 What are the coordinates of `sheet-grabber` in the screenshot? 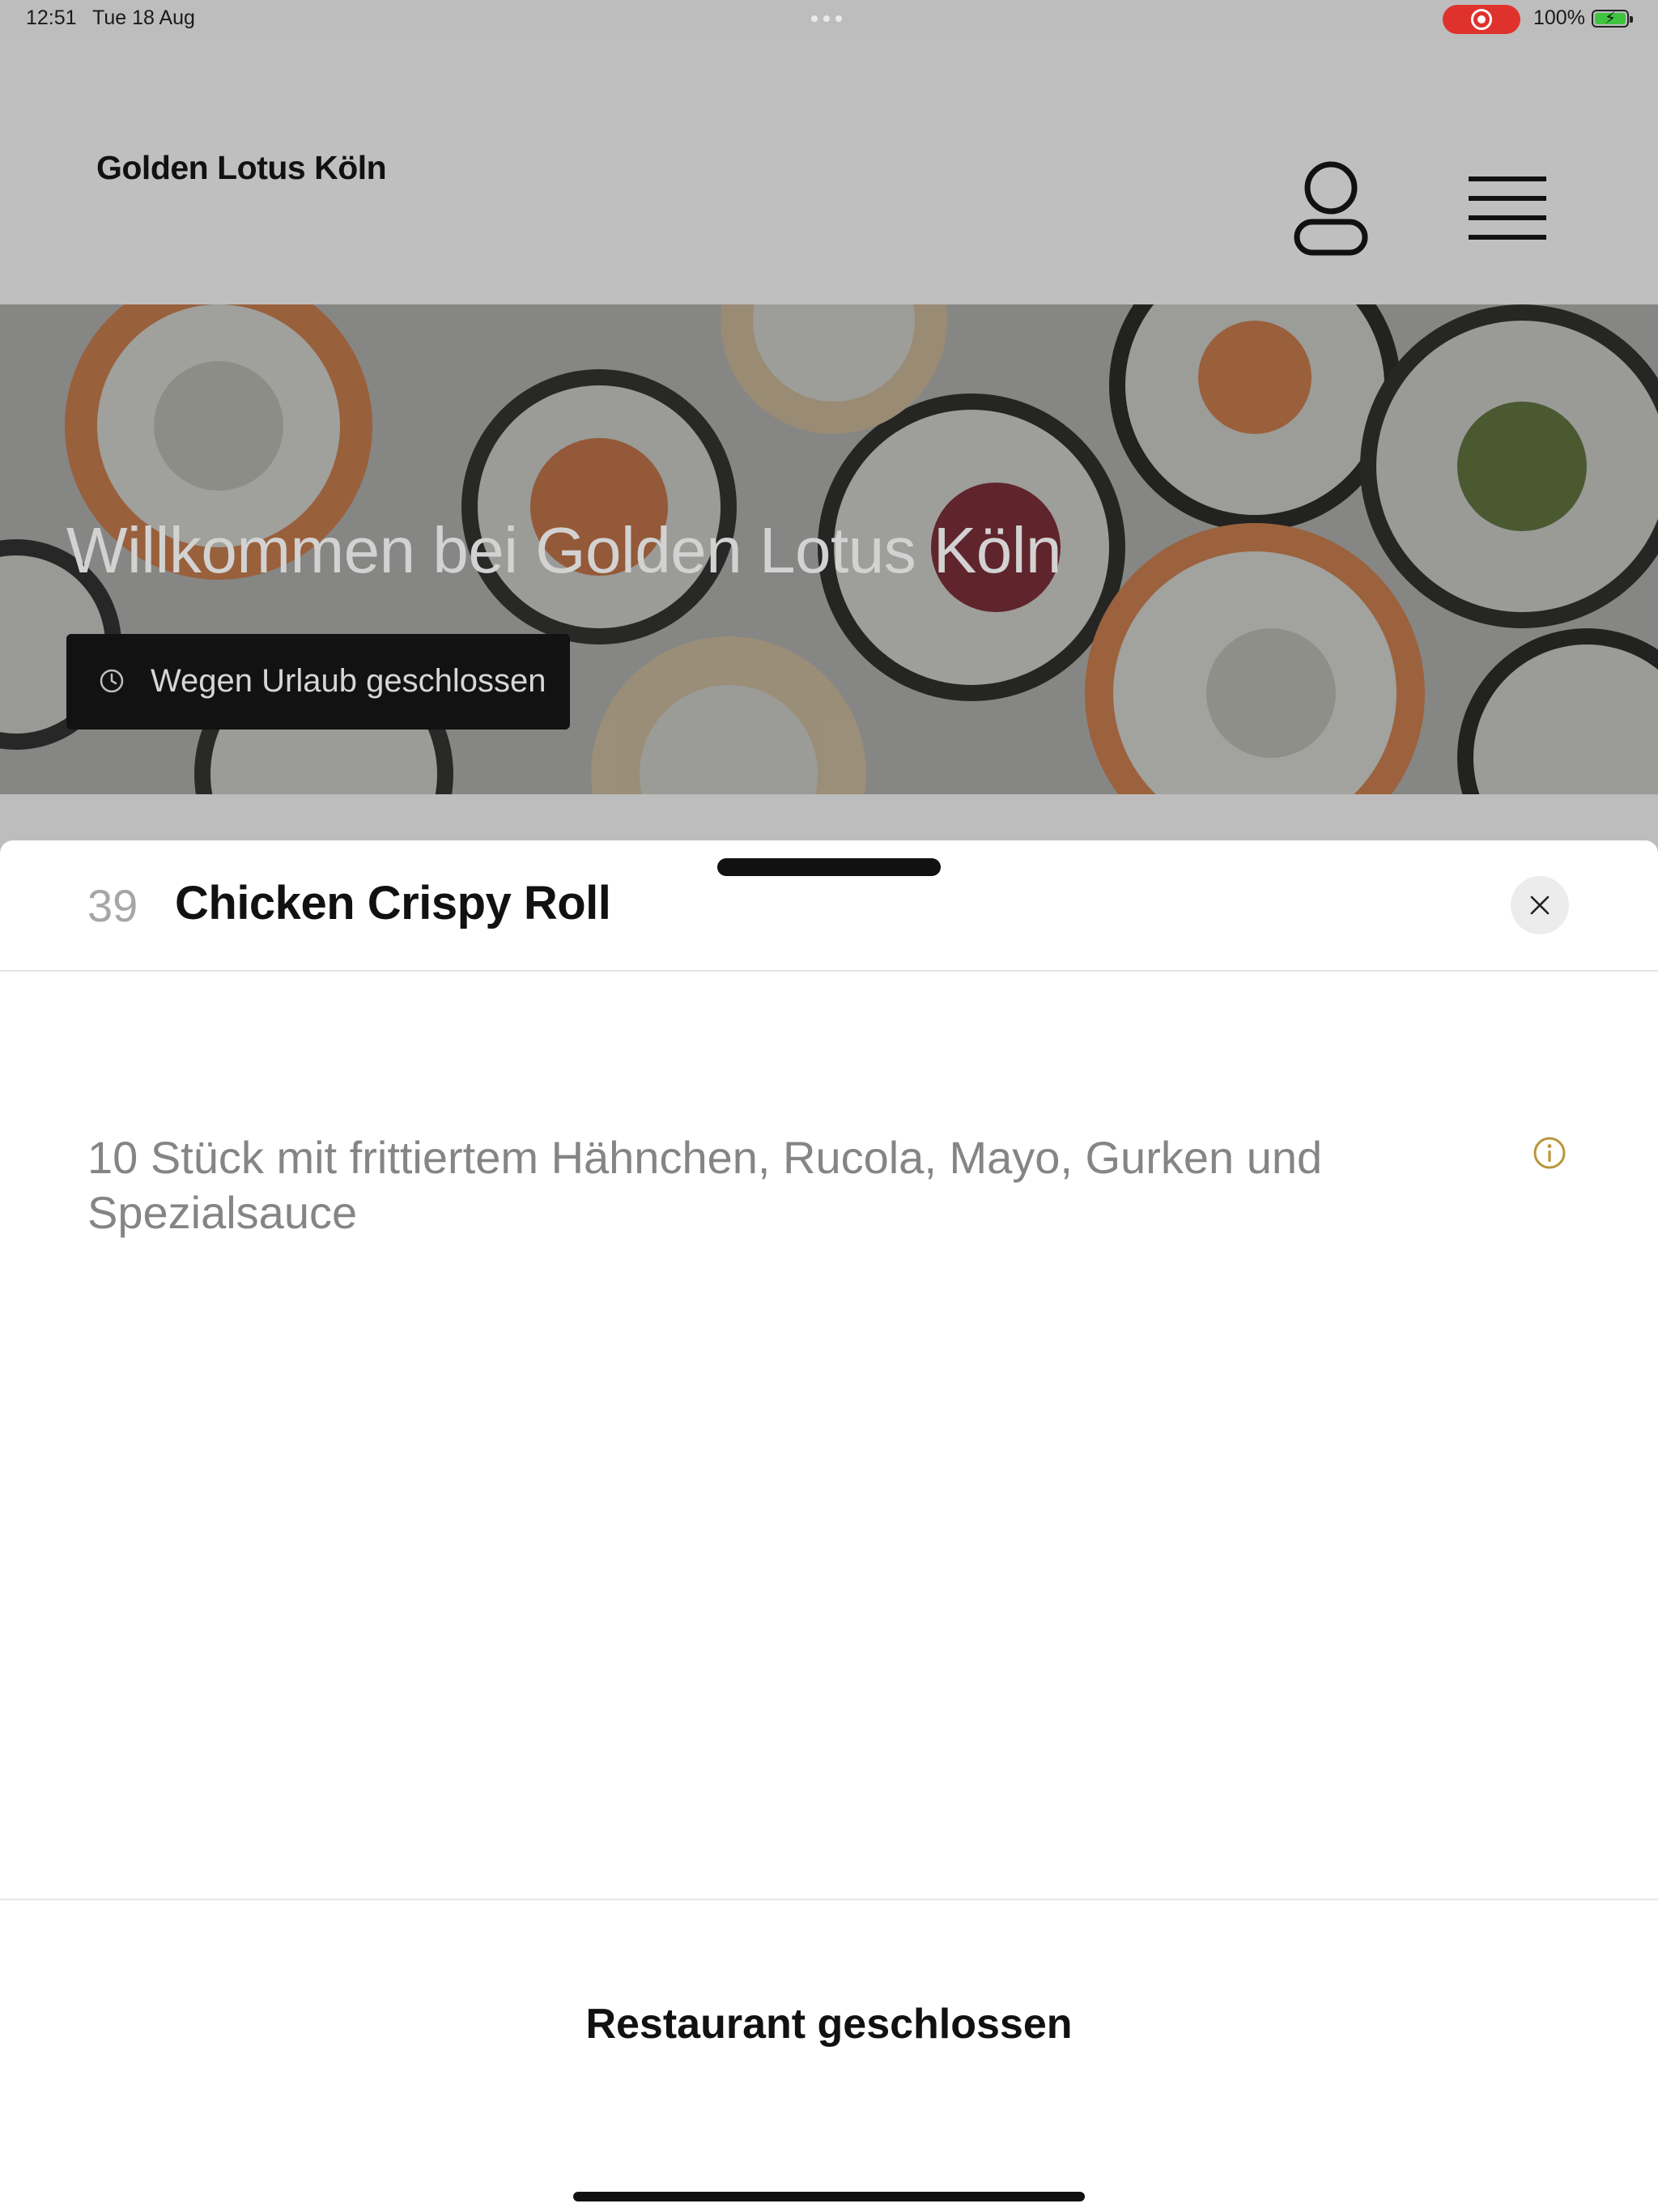 It's located at (829, 867).